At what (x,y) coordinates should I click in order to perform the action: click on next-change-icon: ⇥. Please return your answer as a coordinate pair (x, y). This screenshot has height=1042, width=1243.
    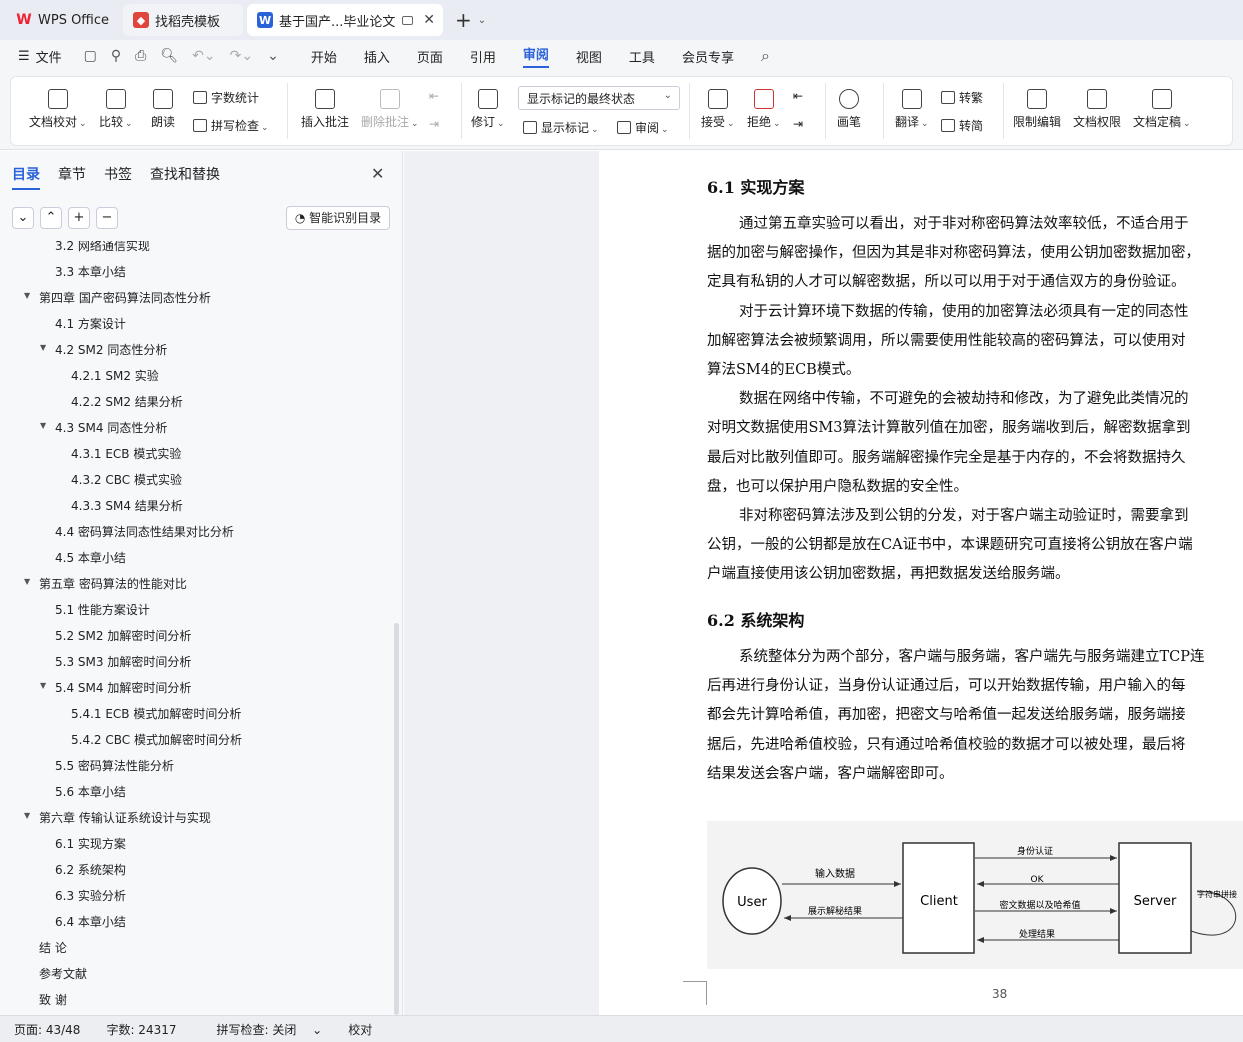
    Looking at the image, I should click on (798, 124).